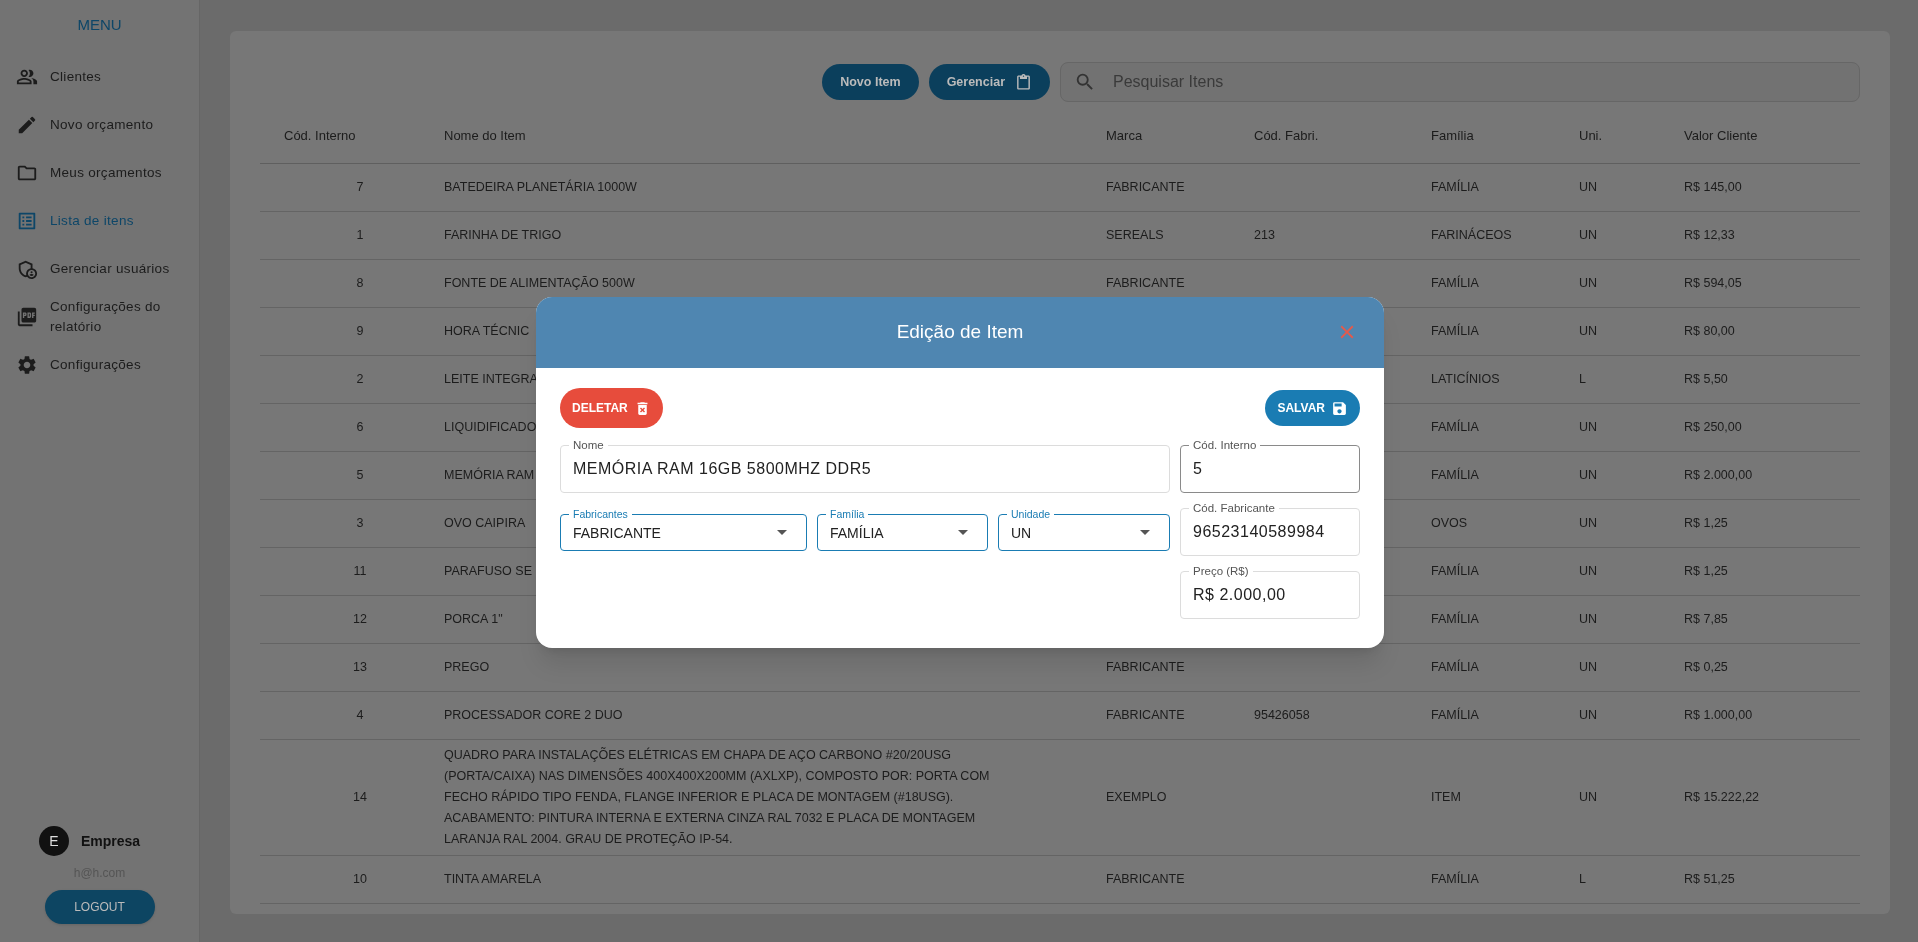  I want to click on table-cell-text: 11, so click(360, 572).